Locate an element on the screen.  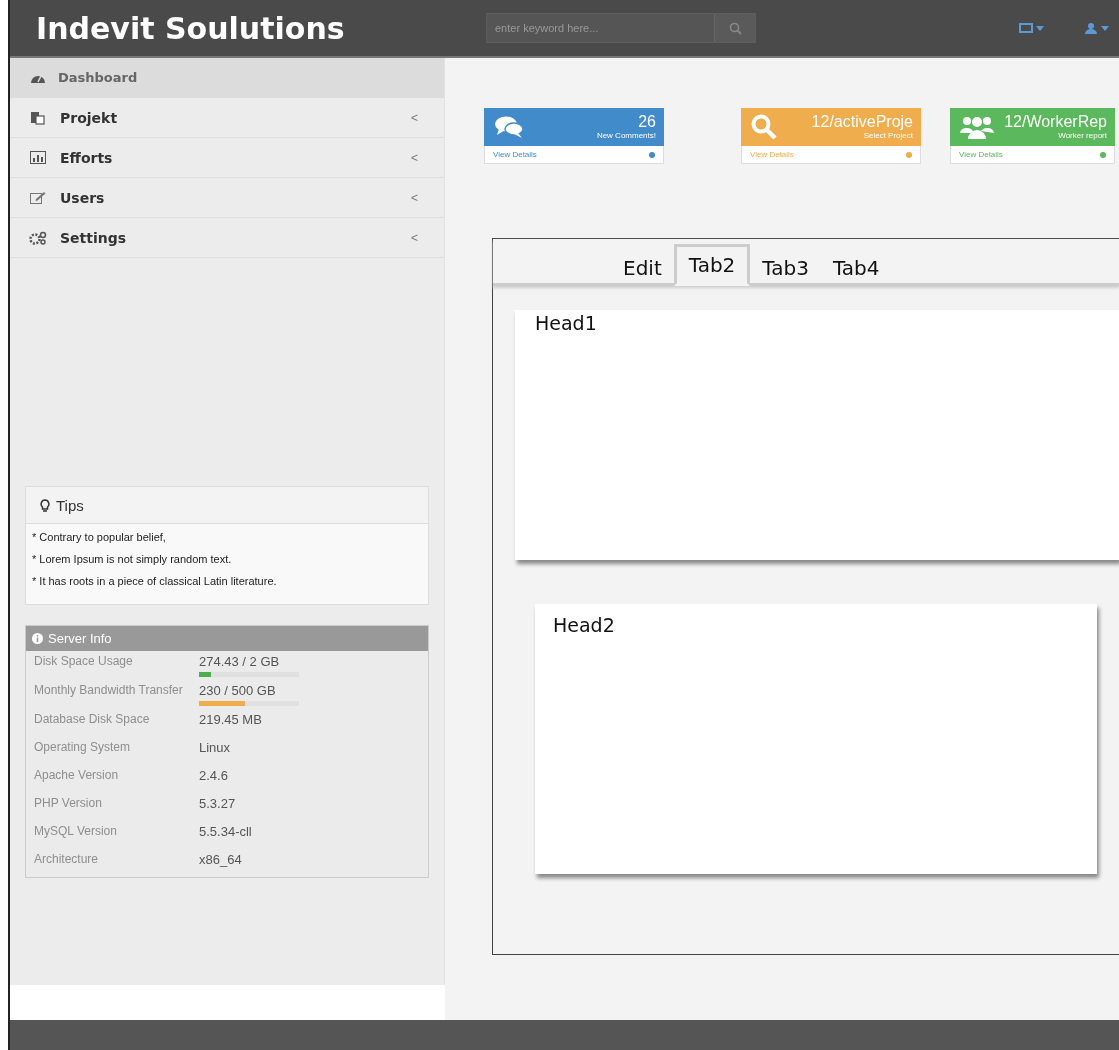
tip-text: * Lorem Ipsum is not simply random text. is located at coordinates (132, 559).